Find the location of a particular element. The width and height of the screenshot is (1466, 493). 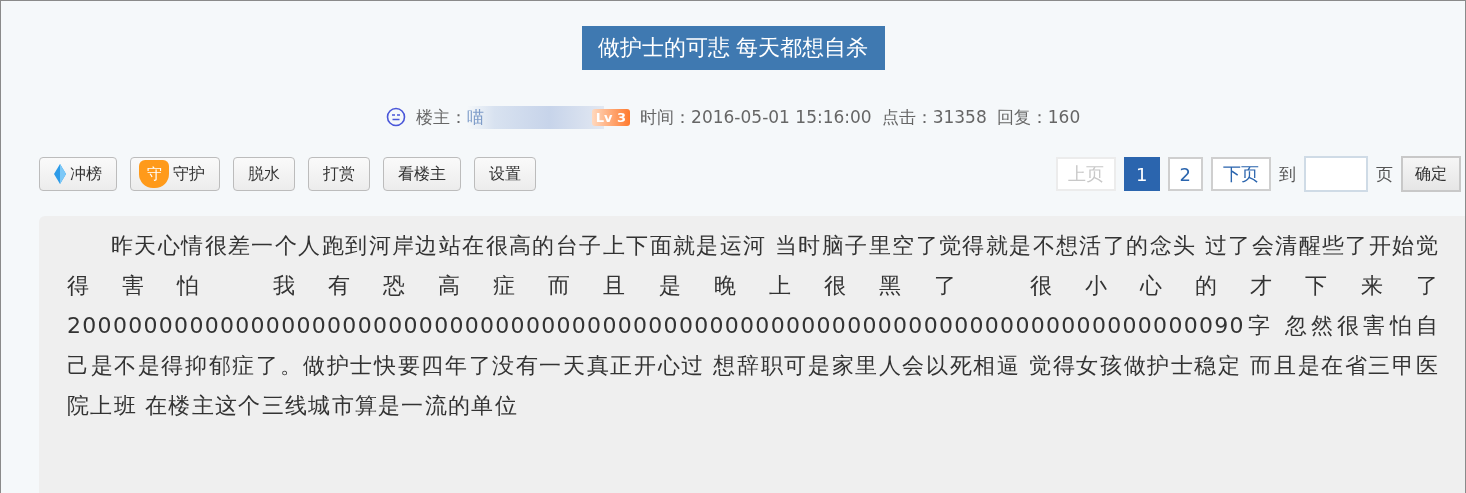

confirm-button: 确定 is located at coordinates (1431, 174).